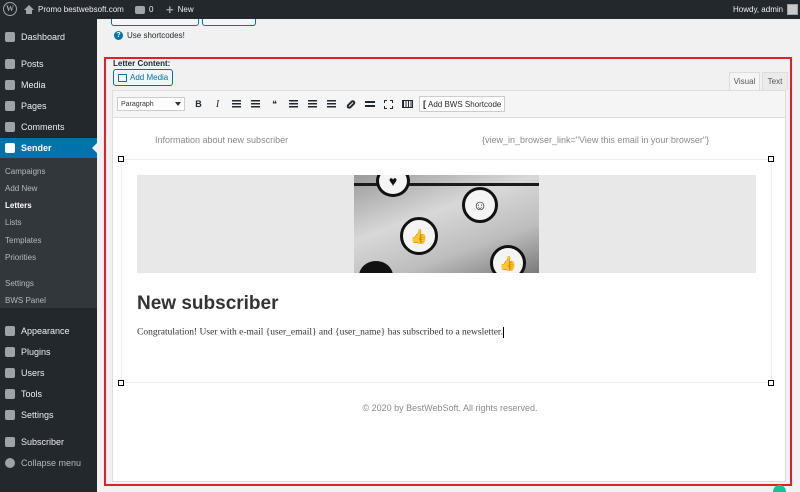 The width and height of the screenshot is (800, 492). I want to click on heart-sticker: ♥, so click(393, 186).